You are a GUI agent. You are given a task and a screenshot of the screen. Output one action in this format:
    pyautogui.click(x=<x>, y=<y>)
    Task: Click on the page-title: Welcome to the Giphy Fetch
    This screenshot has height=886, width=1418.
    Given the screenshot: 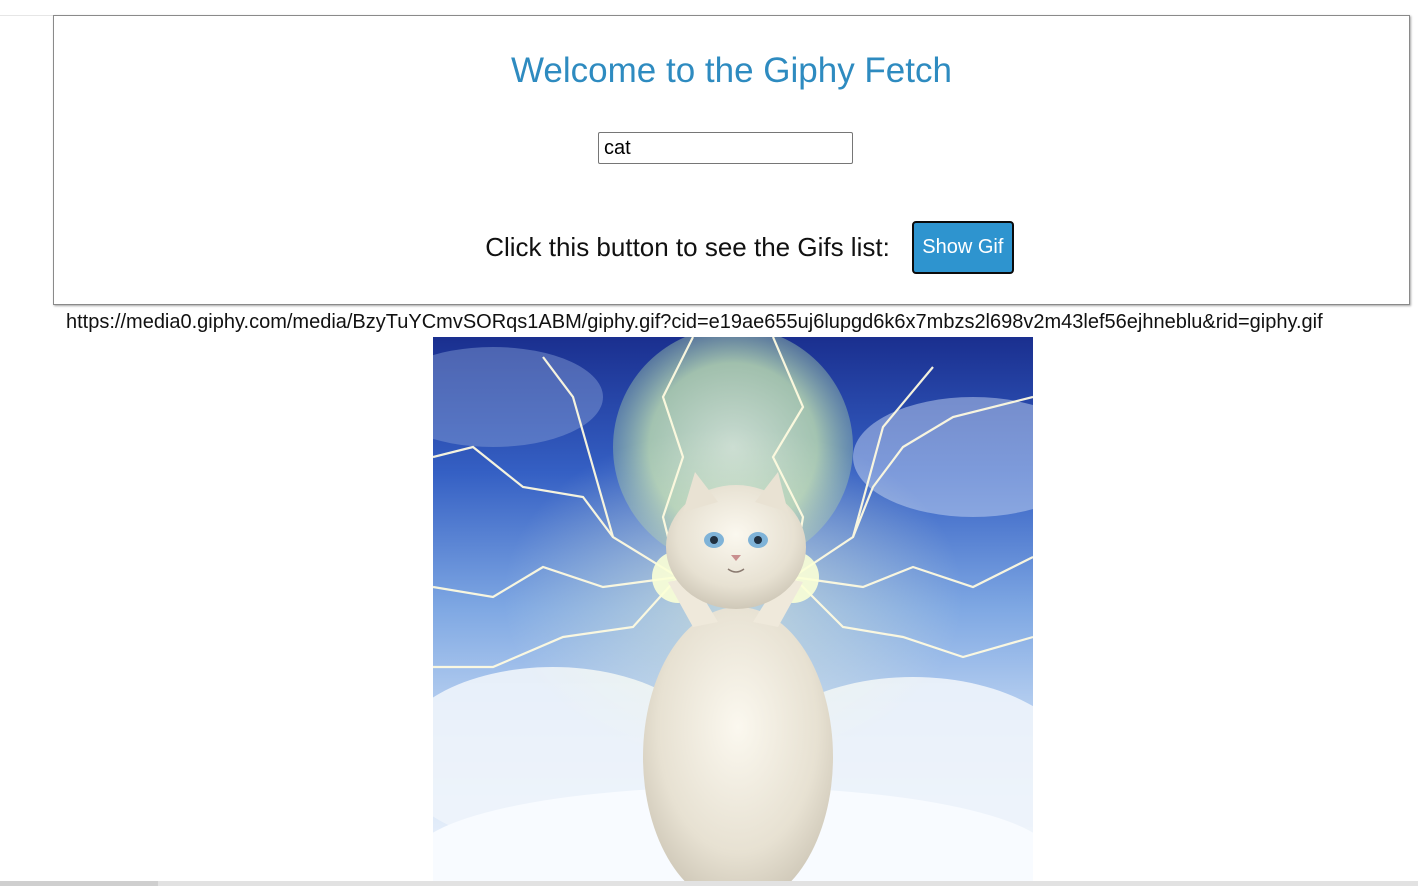 What is the action you would take?
    pyautogui.click(x=731, y=70)
    